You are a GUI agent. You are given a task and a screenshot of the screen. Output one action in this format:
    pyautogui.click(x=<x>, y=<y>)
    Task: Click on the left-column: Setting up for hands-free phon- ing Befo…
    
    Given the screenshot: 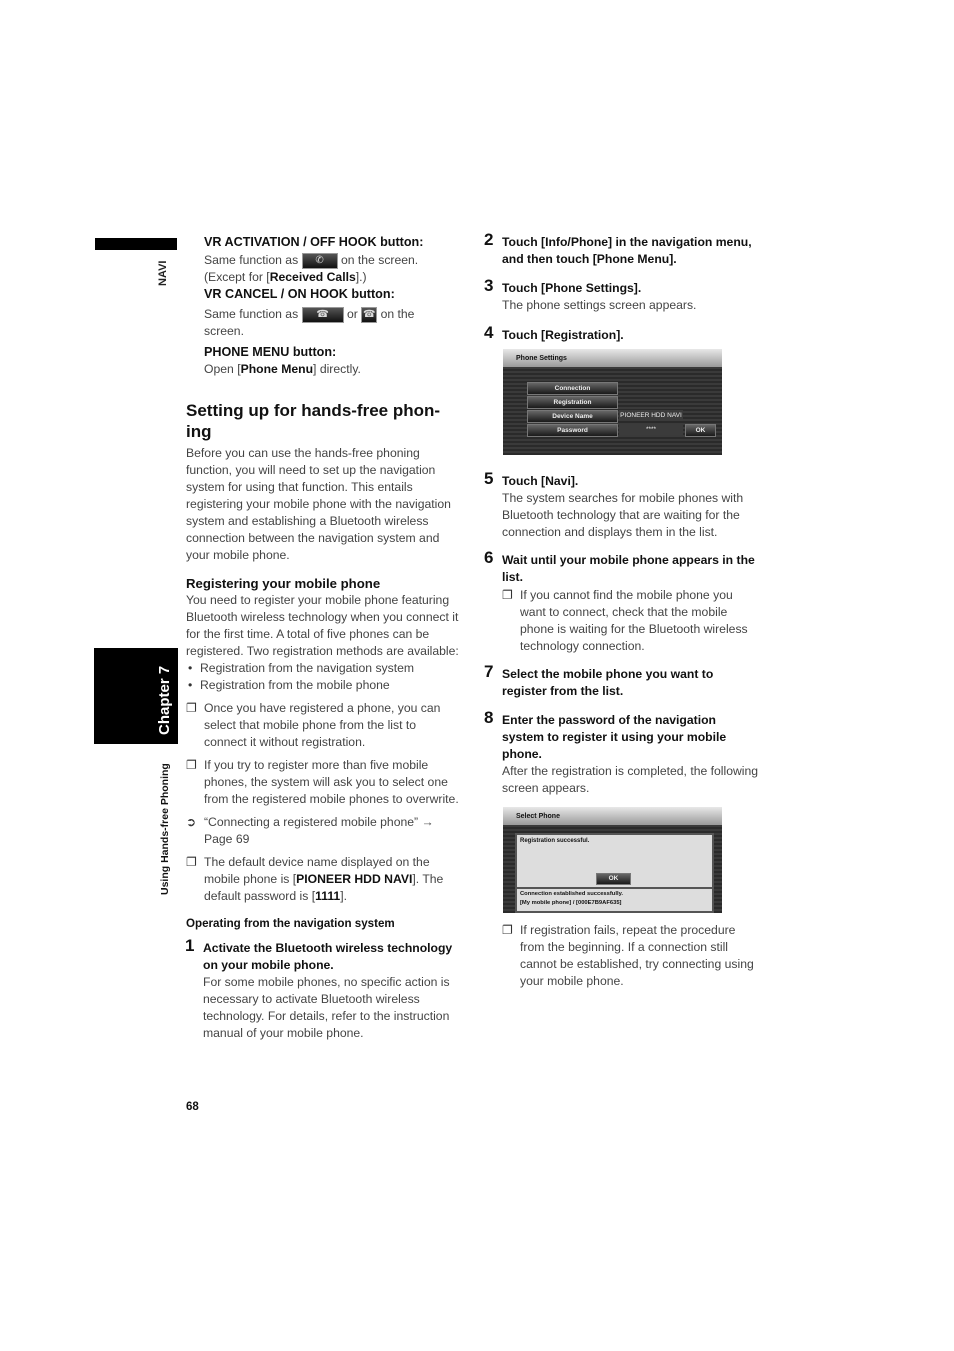 What is the action you would take?
    pyautogui.click(x=323, y=721)
    